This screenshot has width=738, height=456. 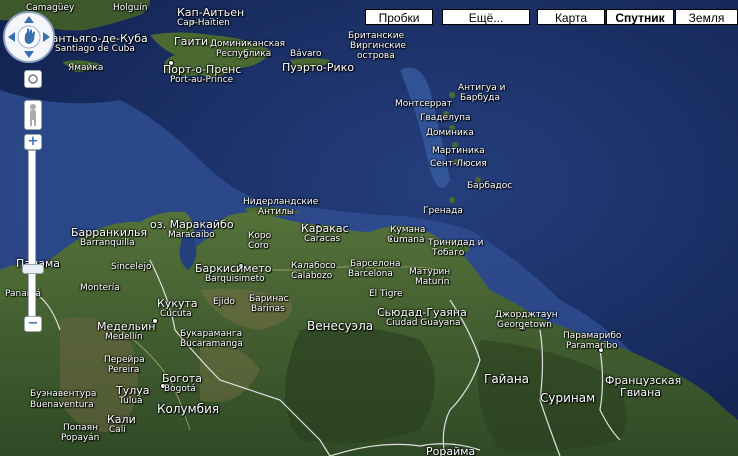 I want to click on label-barinas-sub: Barinas, so click(x=268, y=309).